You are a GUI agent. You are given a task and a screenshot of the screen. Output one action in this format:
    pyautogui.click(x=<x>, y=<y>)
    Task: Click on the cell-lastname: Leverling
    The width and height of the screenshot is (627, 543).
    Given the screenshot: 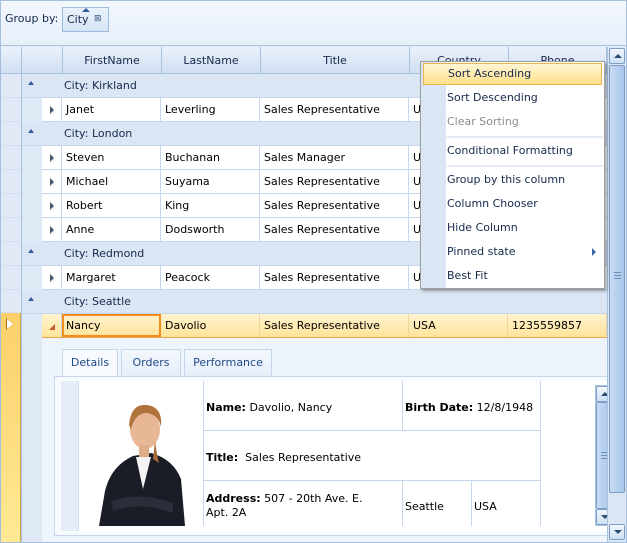 What is the action you would take?
    pyautogui.click(x=210, y=109)
    